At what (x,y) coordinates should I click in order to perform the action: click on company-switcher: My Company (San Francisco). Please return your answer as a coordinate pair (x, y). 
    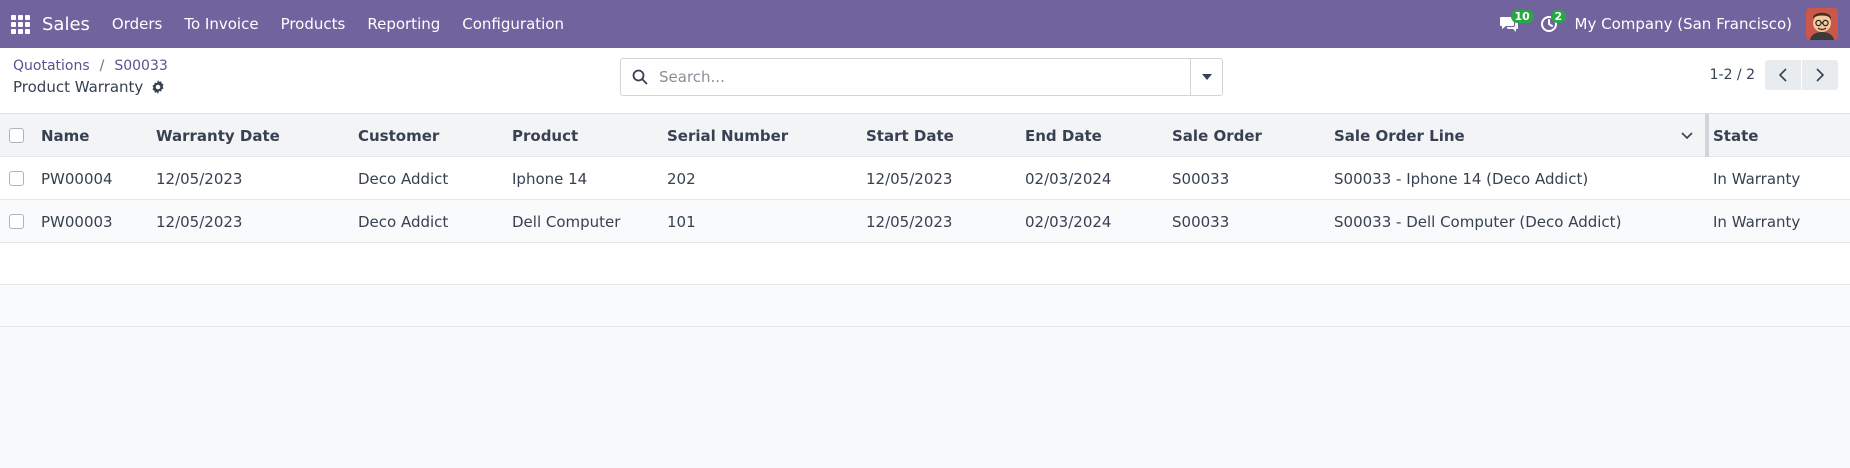
    Looking at the image, I should click on (1683, 24).